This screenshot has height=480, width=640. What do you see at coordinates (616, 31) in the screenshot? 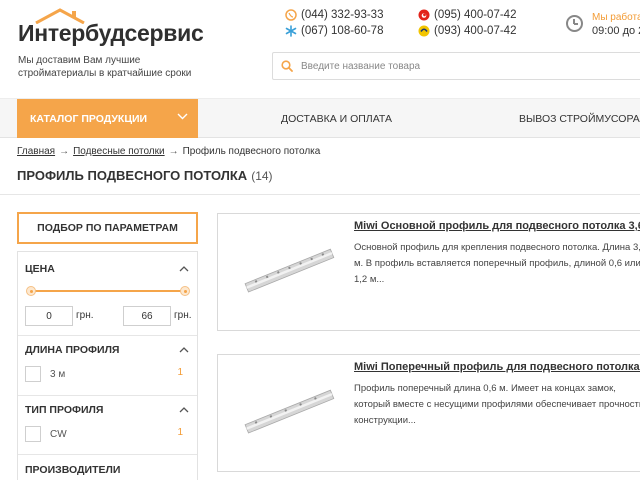
I see `work-hours-value: 09:00 до 2` at bounding box center [616, 31].